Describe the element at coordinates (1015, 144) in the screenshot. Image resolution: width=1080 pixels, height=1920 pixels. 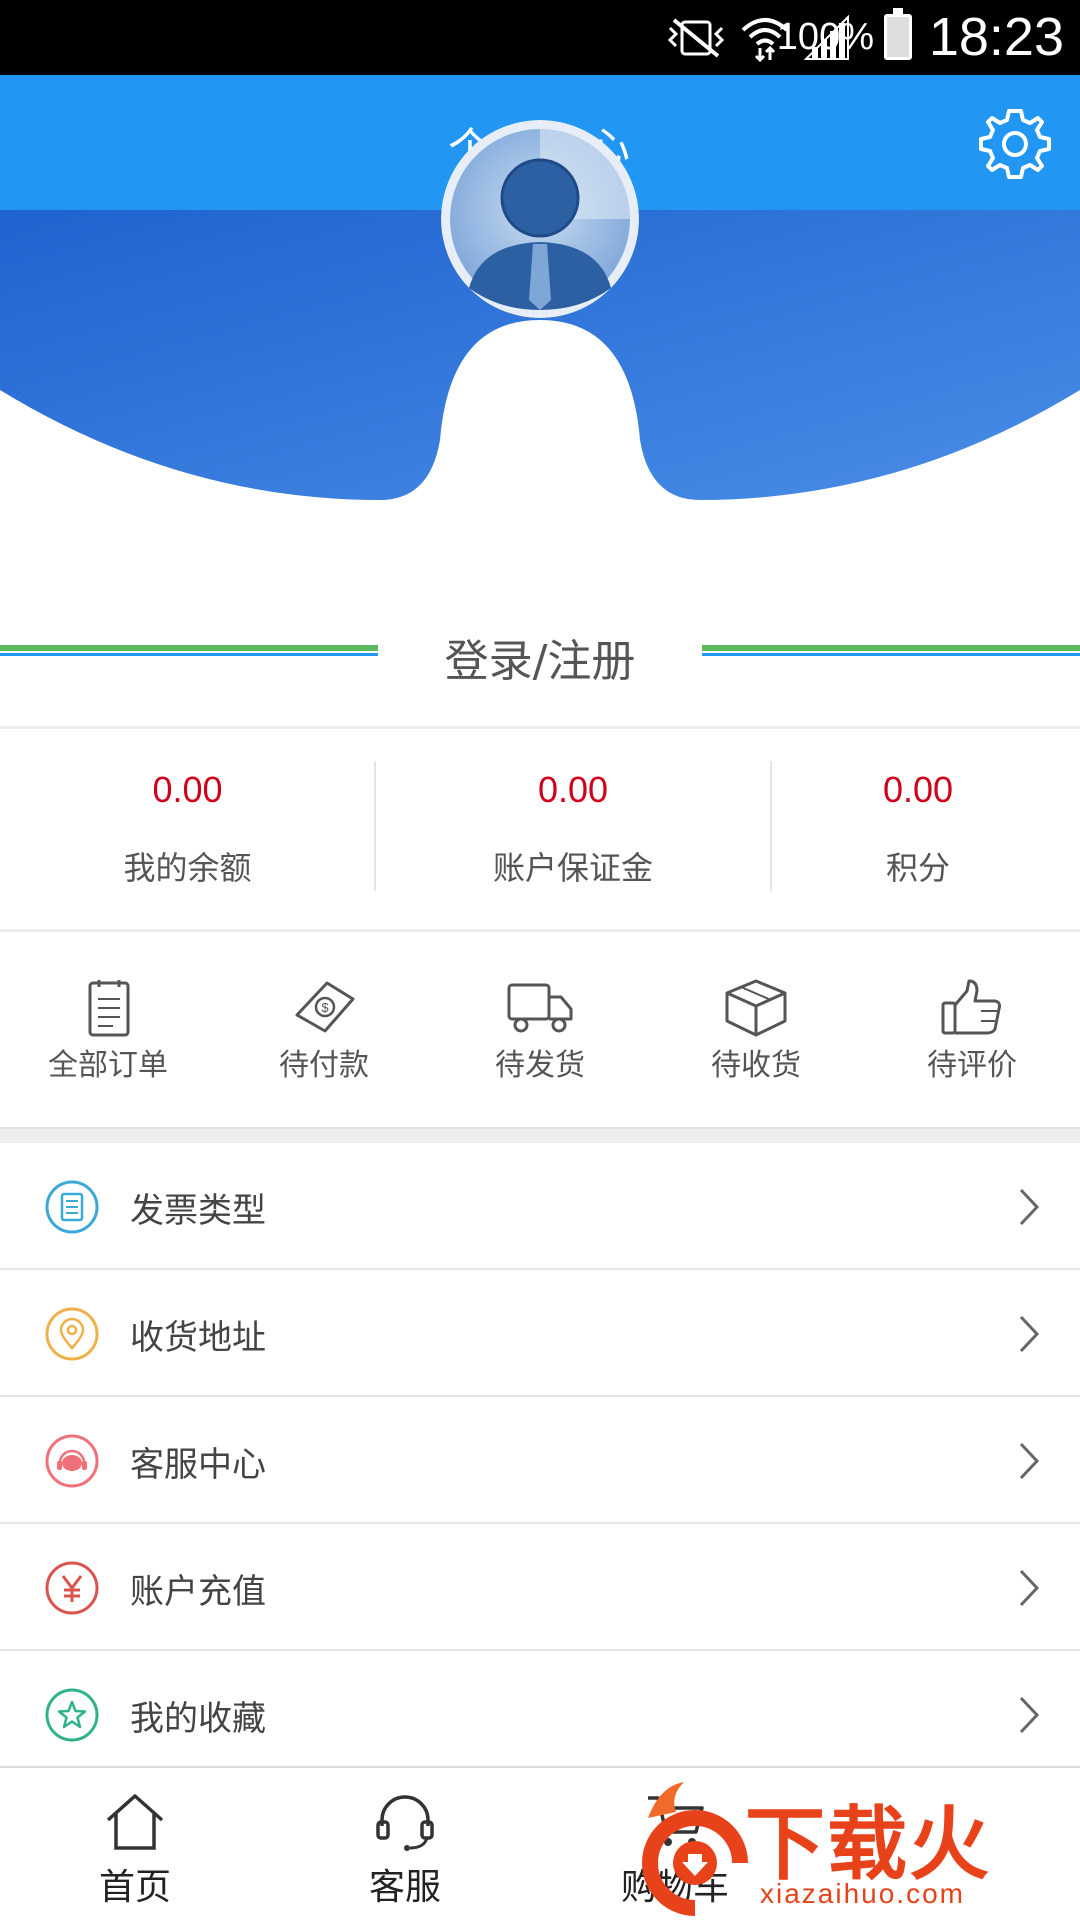
I see `gear-icon` at that location.